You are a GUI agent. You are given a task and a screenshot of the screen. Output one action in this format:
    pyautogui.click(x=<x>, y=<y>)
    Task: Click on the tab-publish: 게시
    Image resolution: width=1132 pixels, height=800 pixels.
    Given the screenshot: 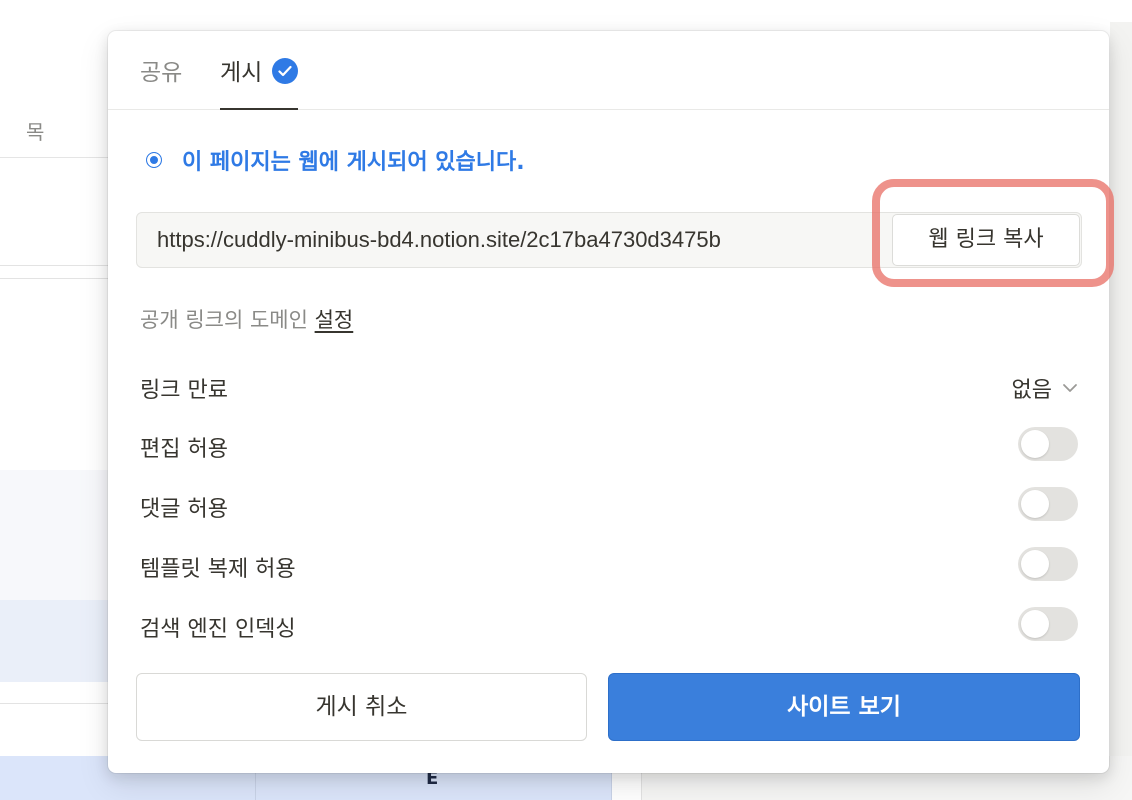 What is the action you would take?
    pyautogui.click(x=259, y=81)
    